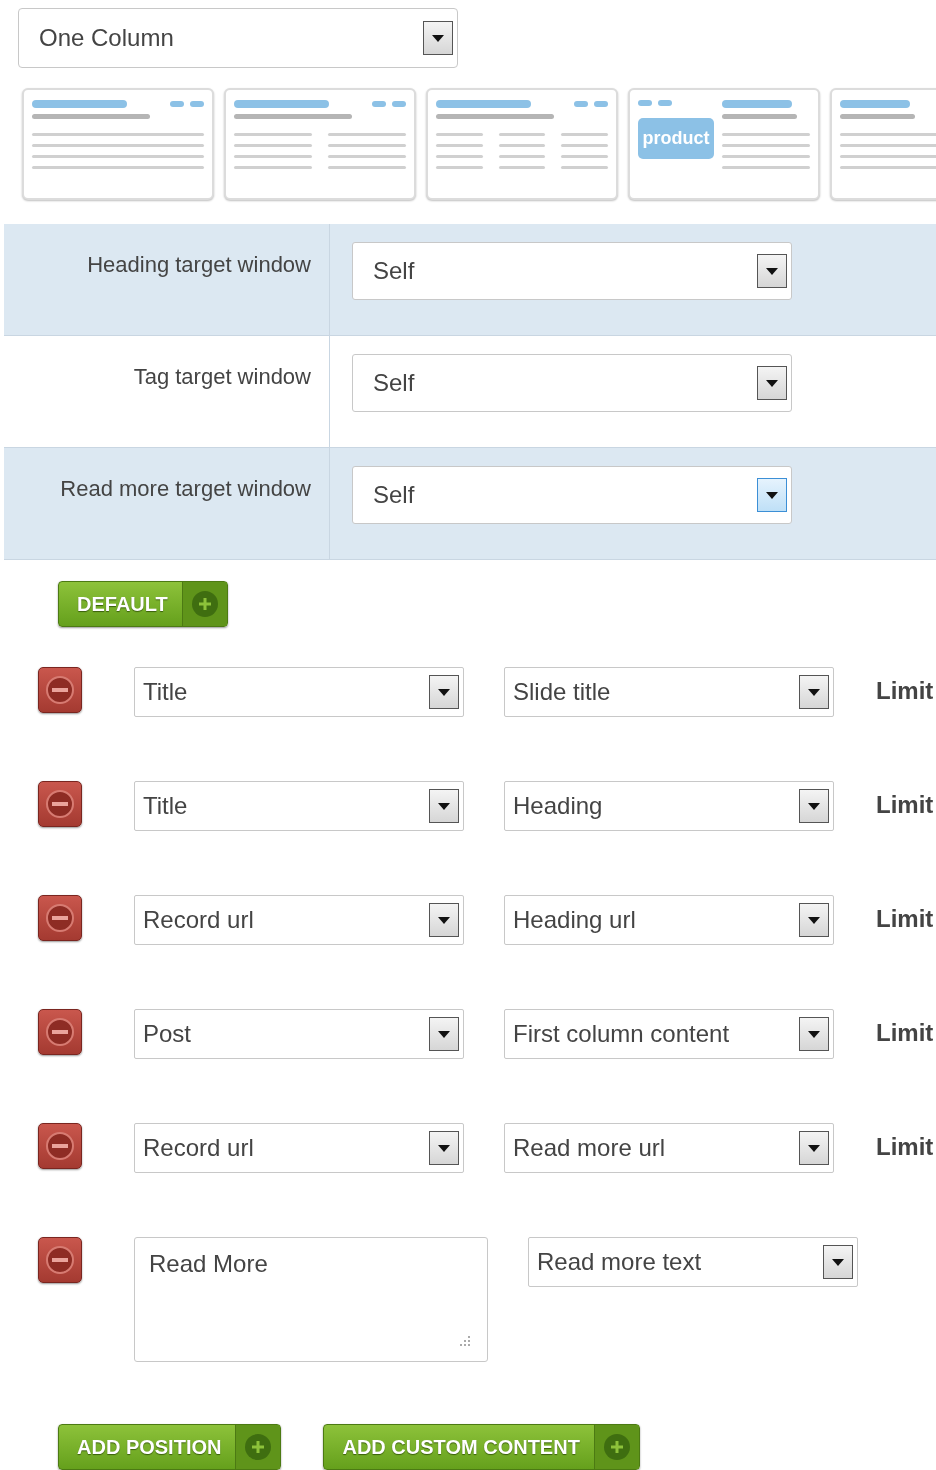  I want to click on source-select: Post, so click(299, 1034).